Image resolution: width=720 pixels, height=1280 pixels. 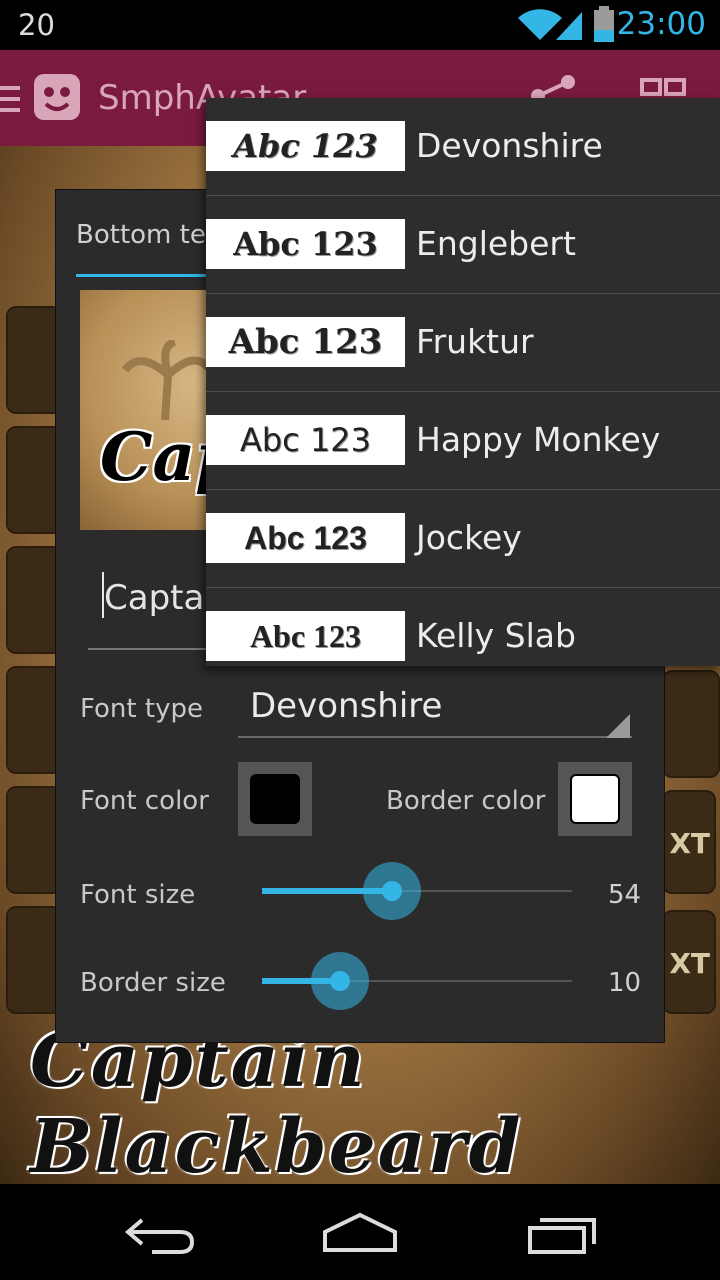 What do you see at coordinates (562, 1235) in the screenshot?
I see `recents-icon` at bounding box center [562, 1235].